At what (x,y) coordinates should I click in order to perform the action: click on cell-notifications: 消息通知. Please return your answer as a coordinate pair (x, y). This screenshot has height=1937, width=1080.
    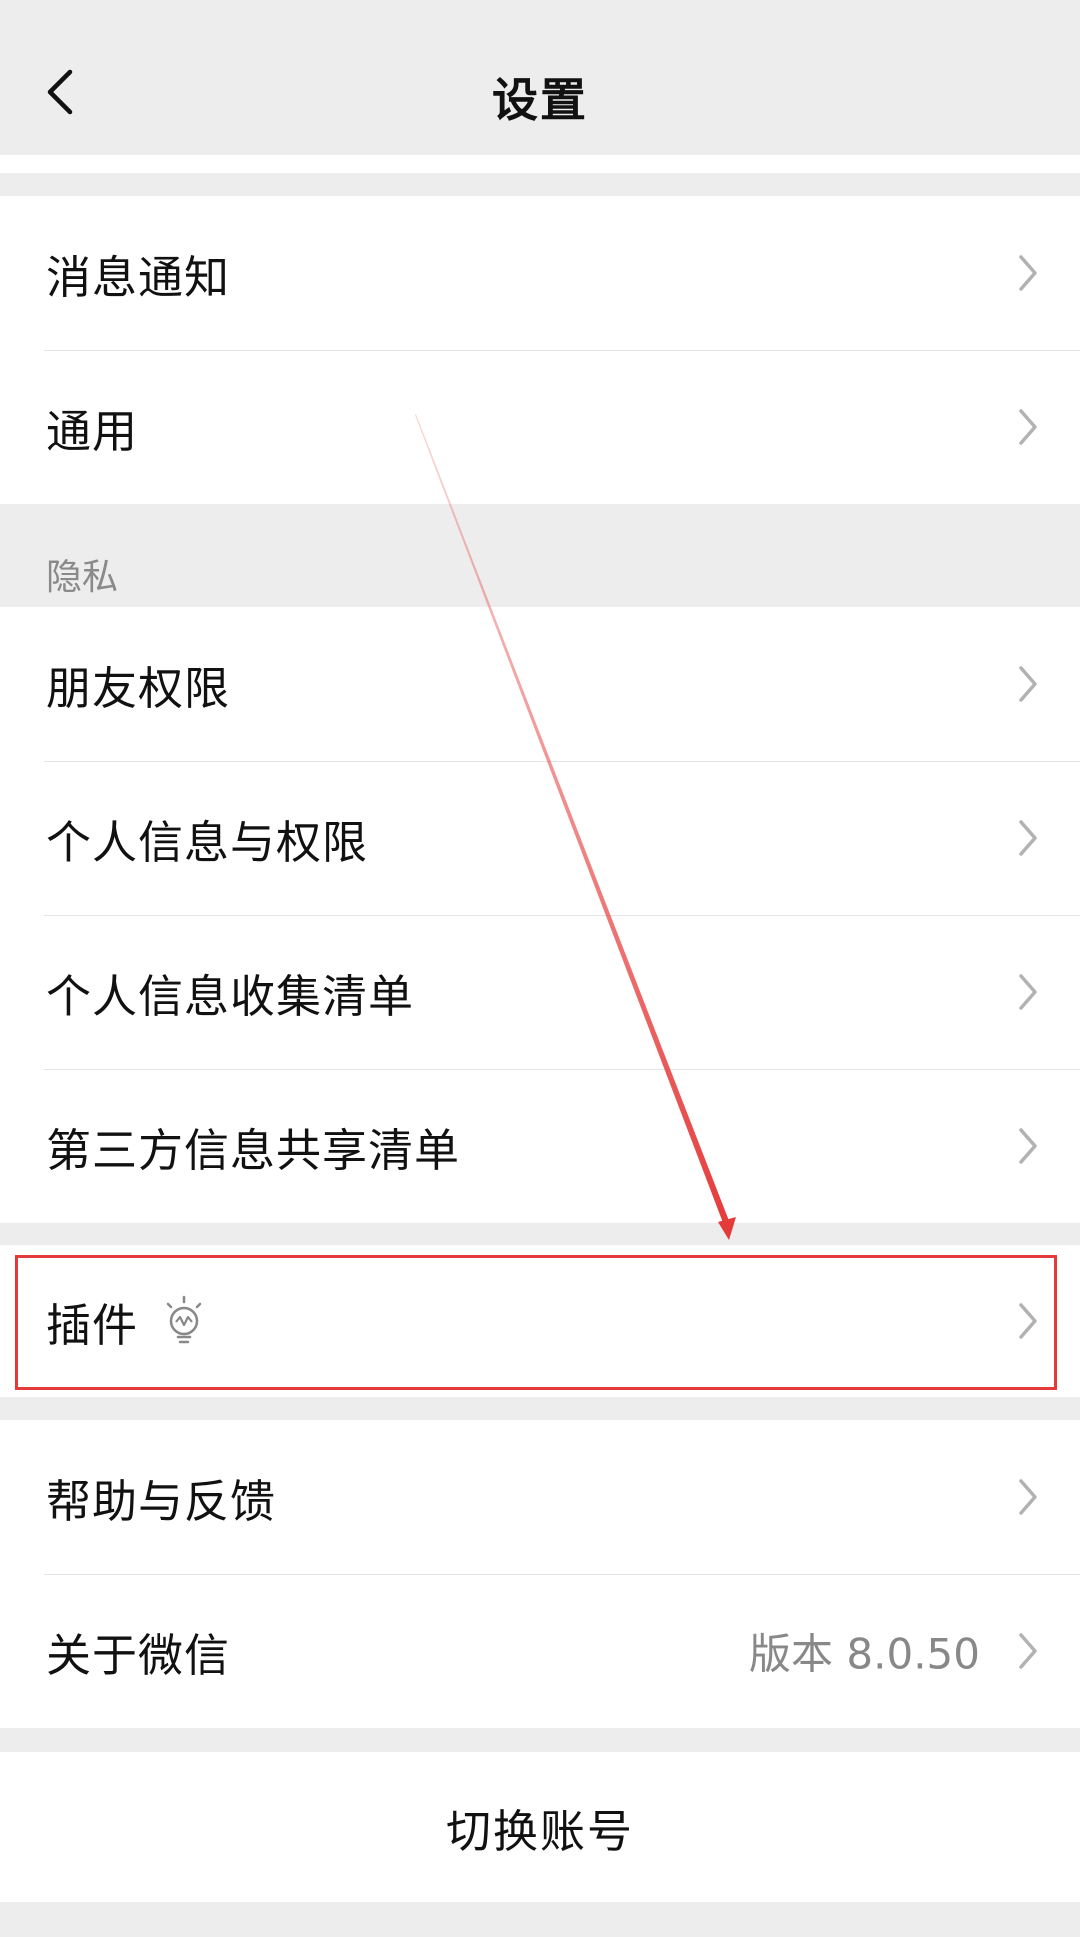
    Looking at the image, I should click on (540, 273).